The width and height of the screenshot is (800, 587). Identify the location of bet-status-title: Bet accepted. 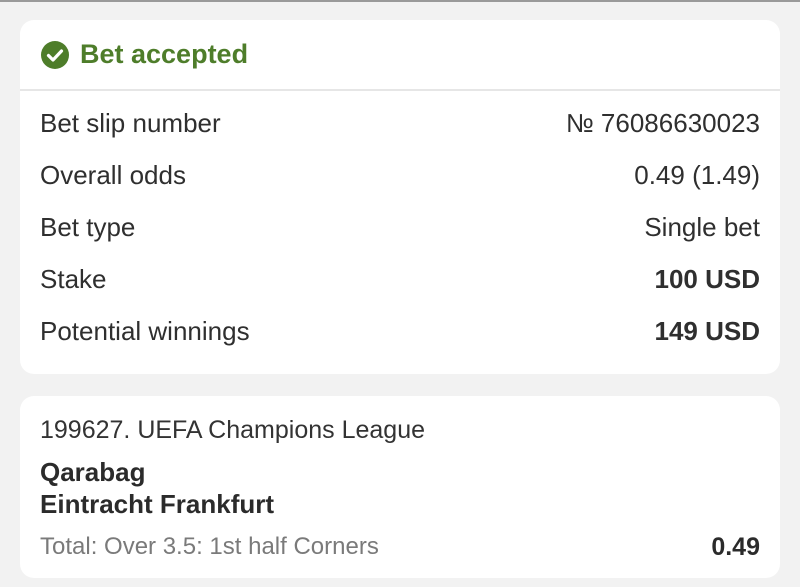
(164, 54).